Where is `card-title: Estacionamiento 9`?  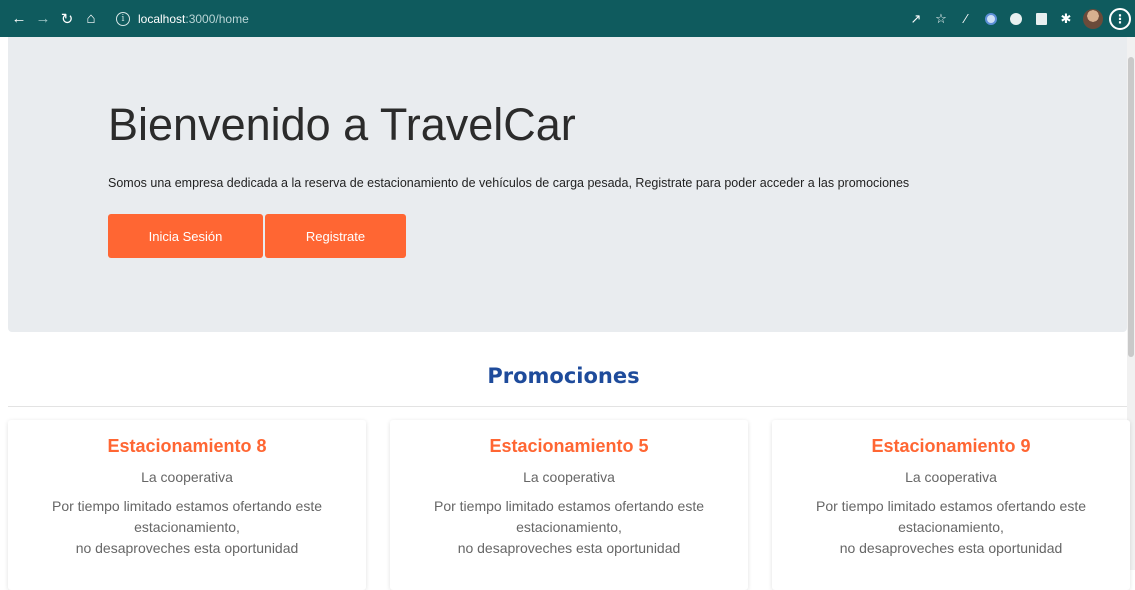 card-title: Estacionamiento 9 is located at coordinates (951, 446).